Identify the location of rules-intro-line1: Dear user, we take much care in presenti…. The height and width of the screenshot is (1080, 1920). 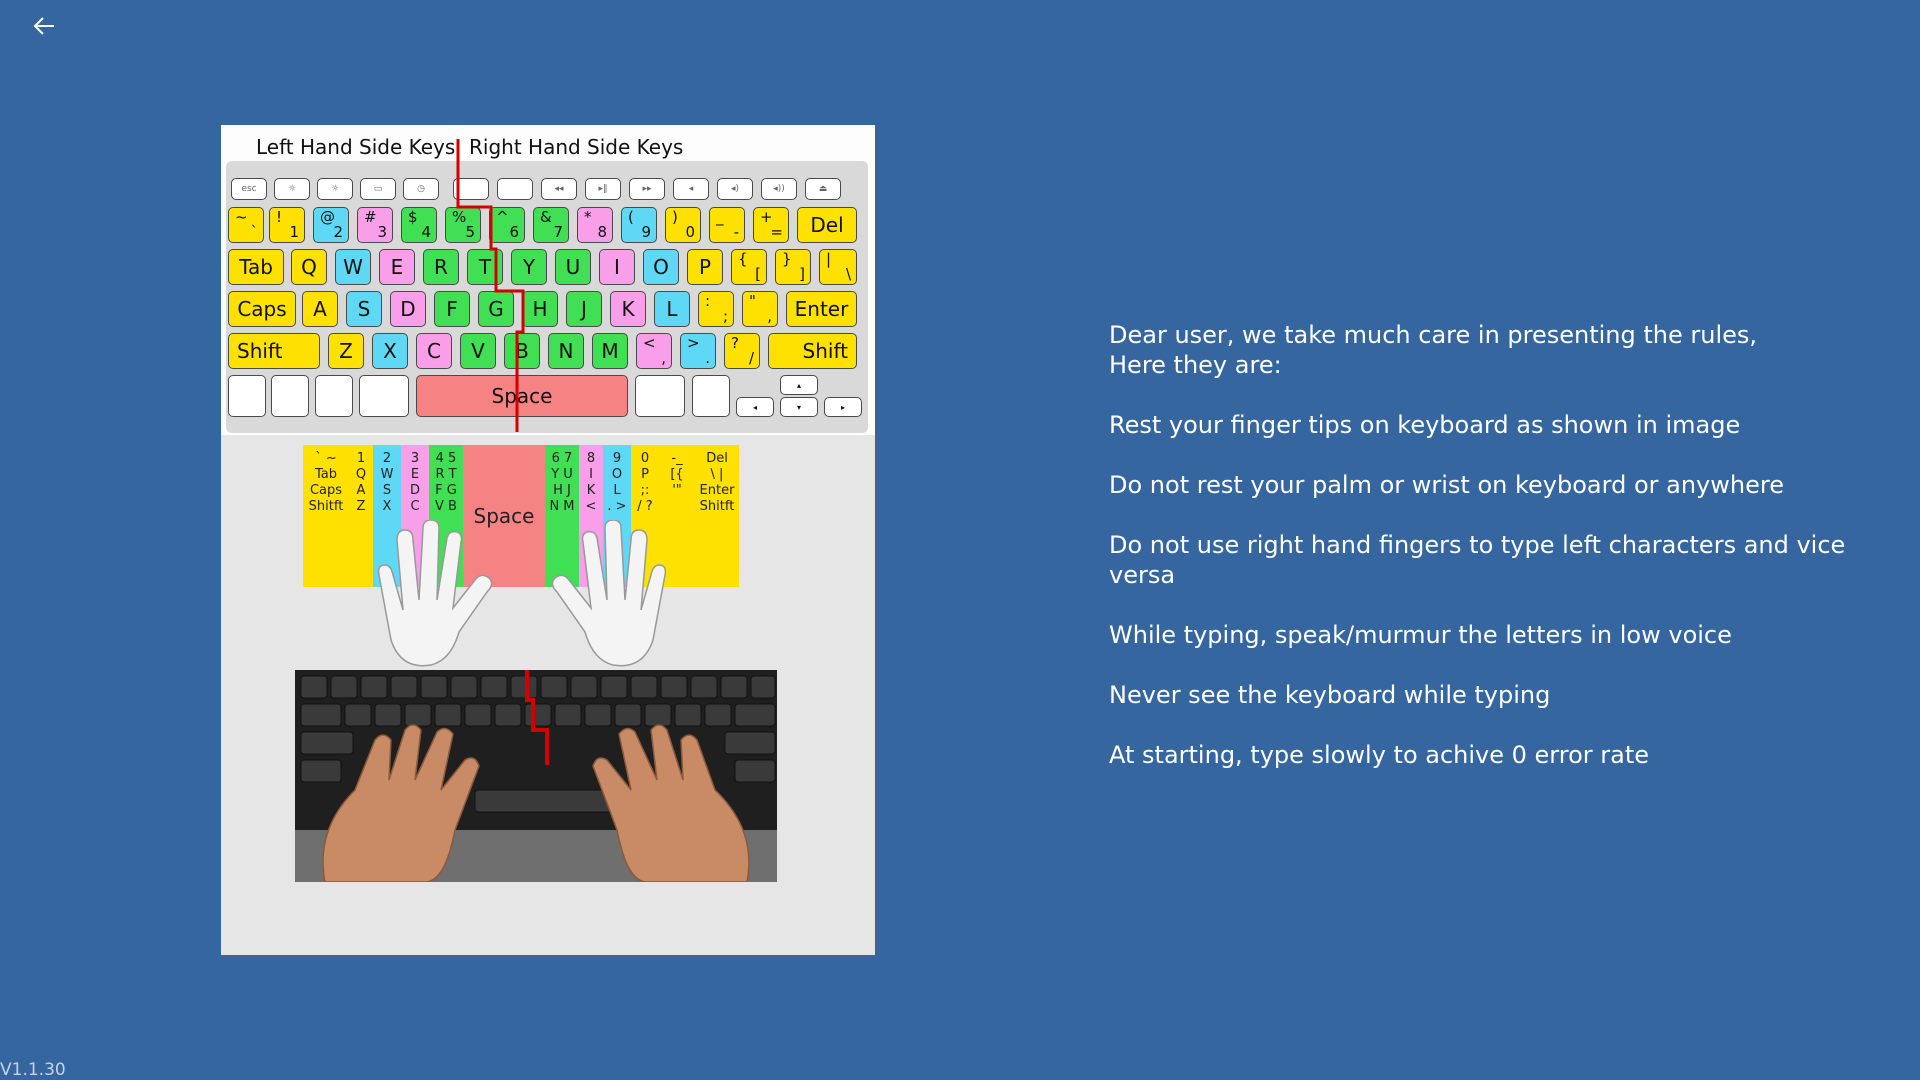
(1433, 335).